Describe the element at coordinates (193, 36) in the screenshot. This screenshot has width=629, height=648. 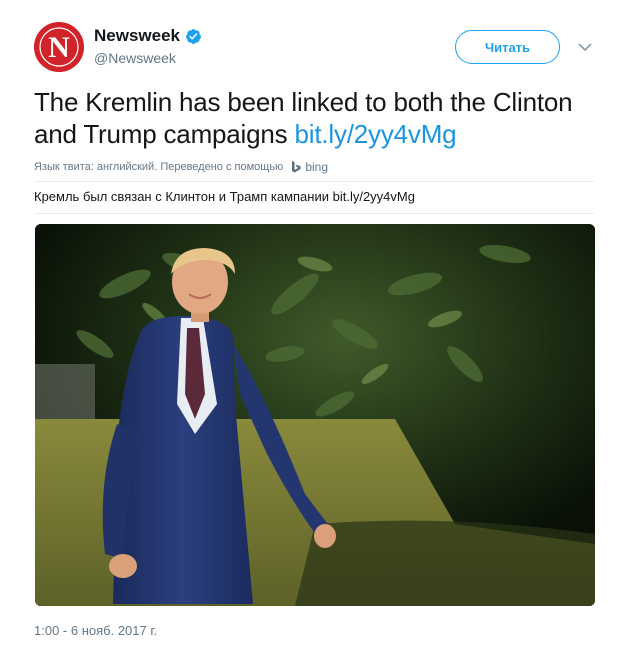
I see `verified-badge-icon` at that location.